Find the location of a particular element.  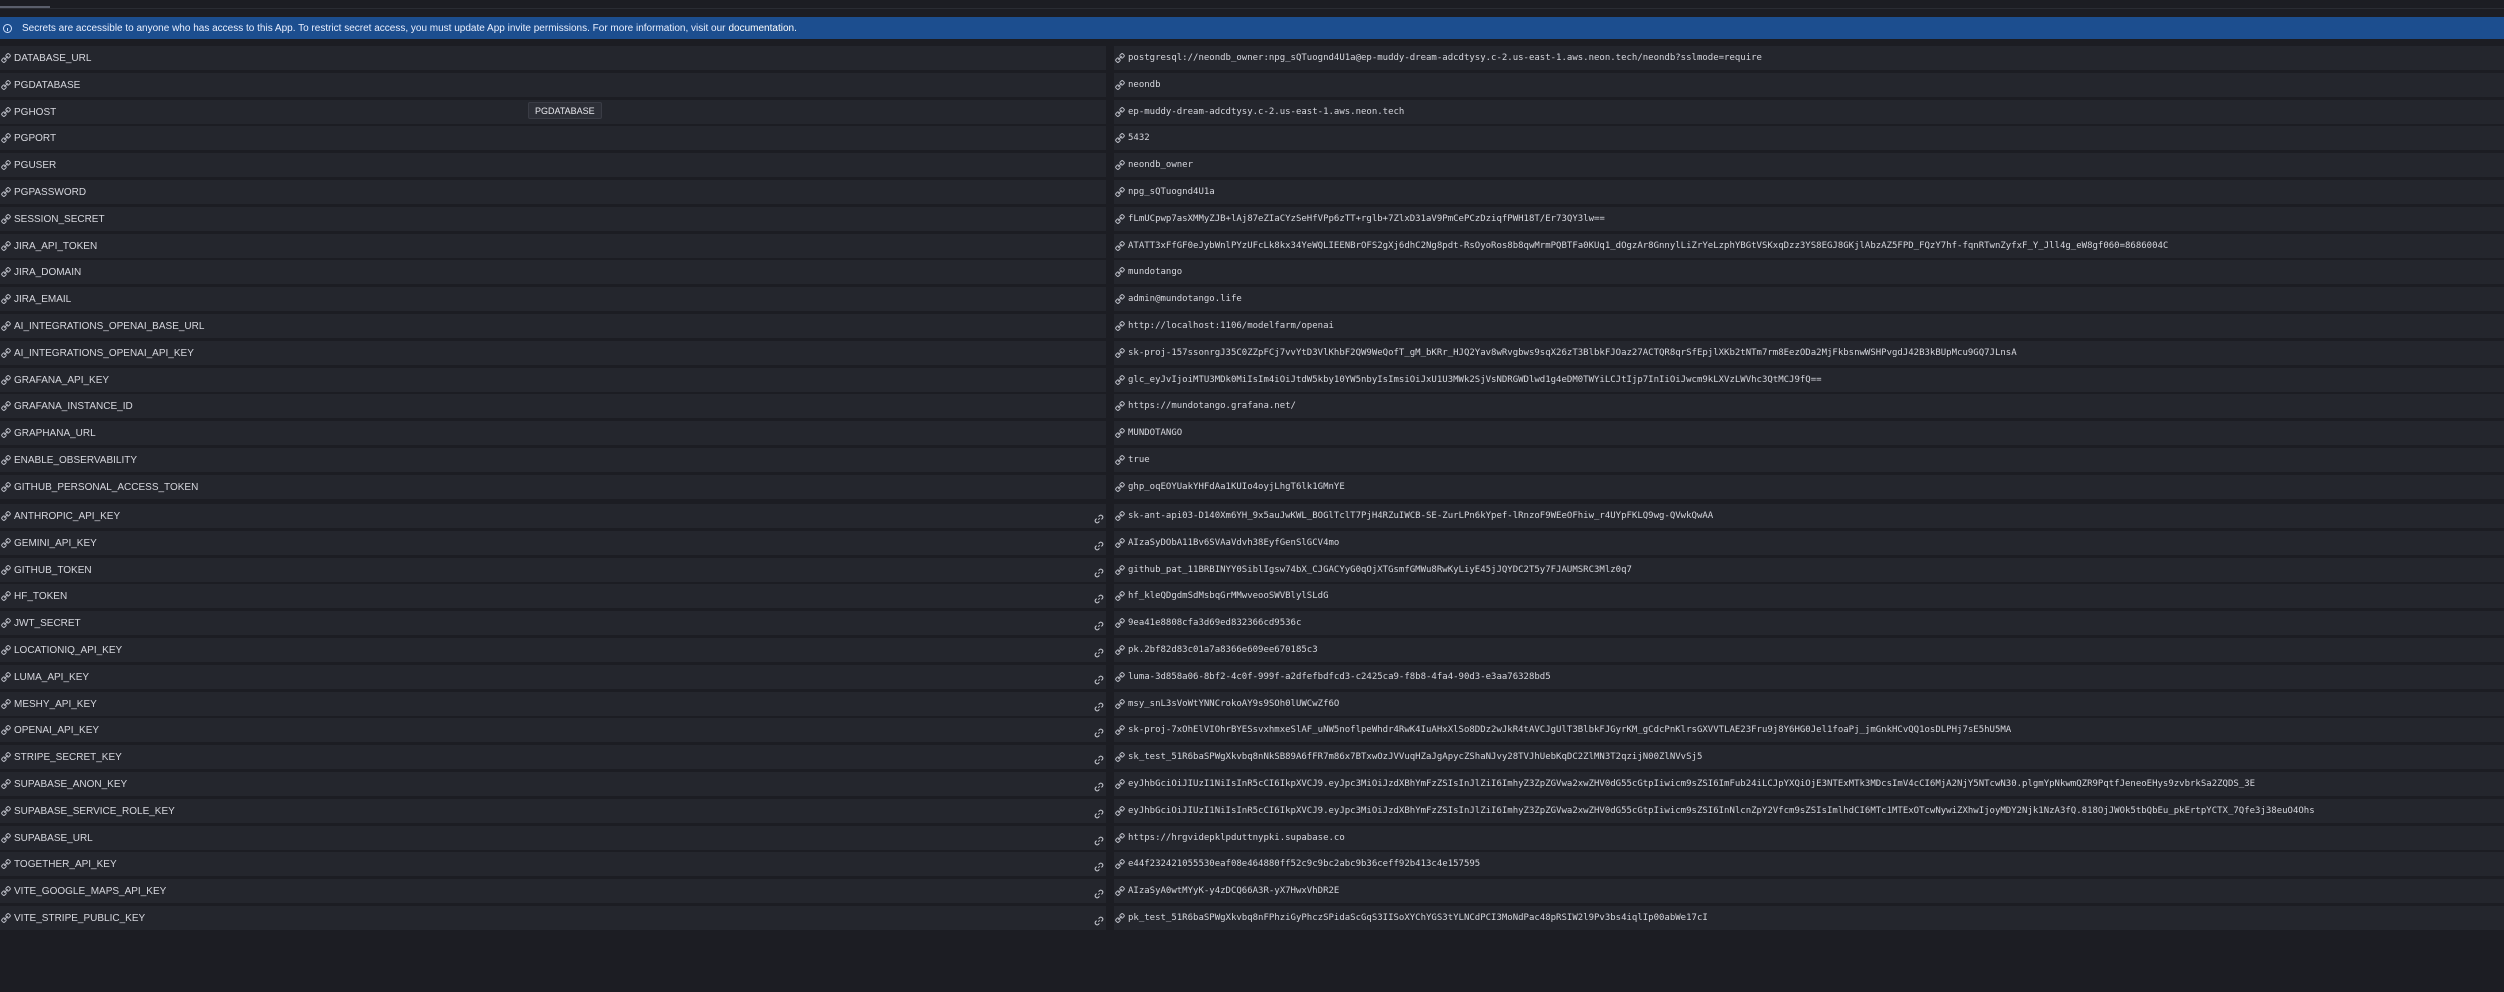

secret-key-cell: JIRA_API_TOKEN is located at coordinates (553, 246).